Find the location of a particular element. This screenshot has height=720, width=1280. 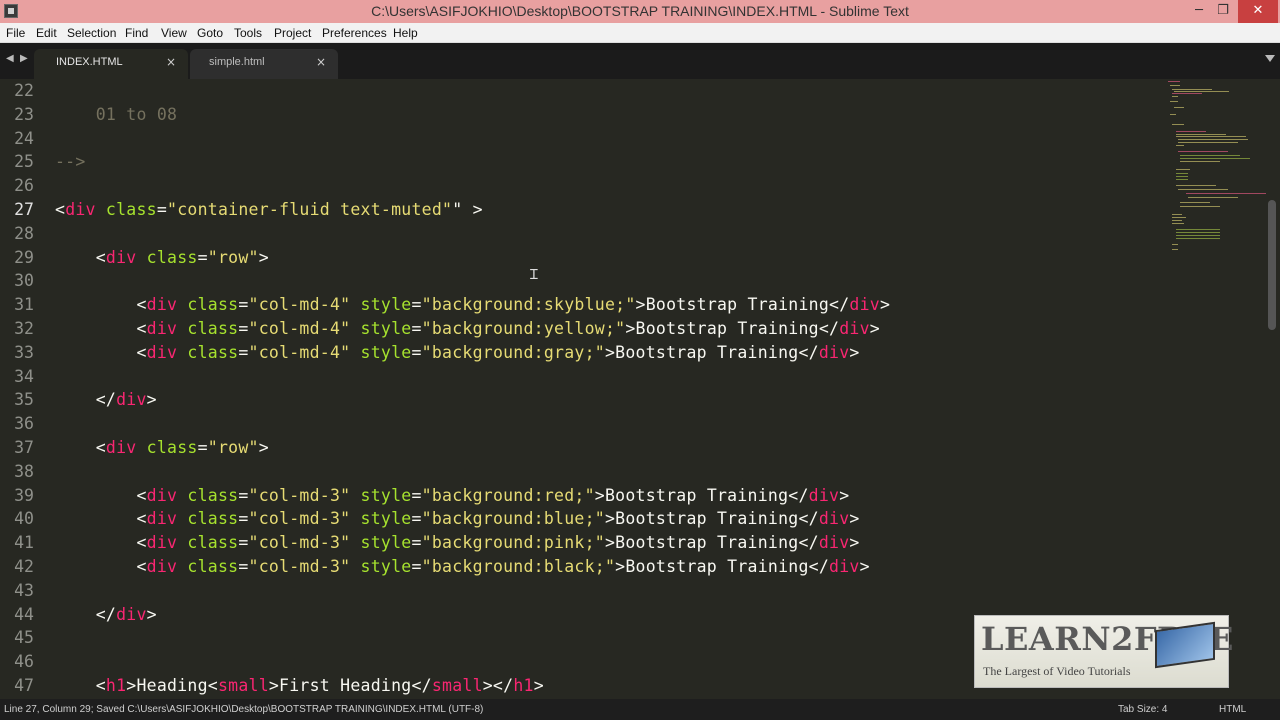

tab-simple-html: simple.html × is located at coordinates (264, 64).